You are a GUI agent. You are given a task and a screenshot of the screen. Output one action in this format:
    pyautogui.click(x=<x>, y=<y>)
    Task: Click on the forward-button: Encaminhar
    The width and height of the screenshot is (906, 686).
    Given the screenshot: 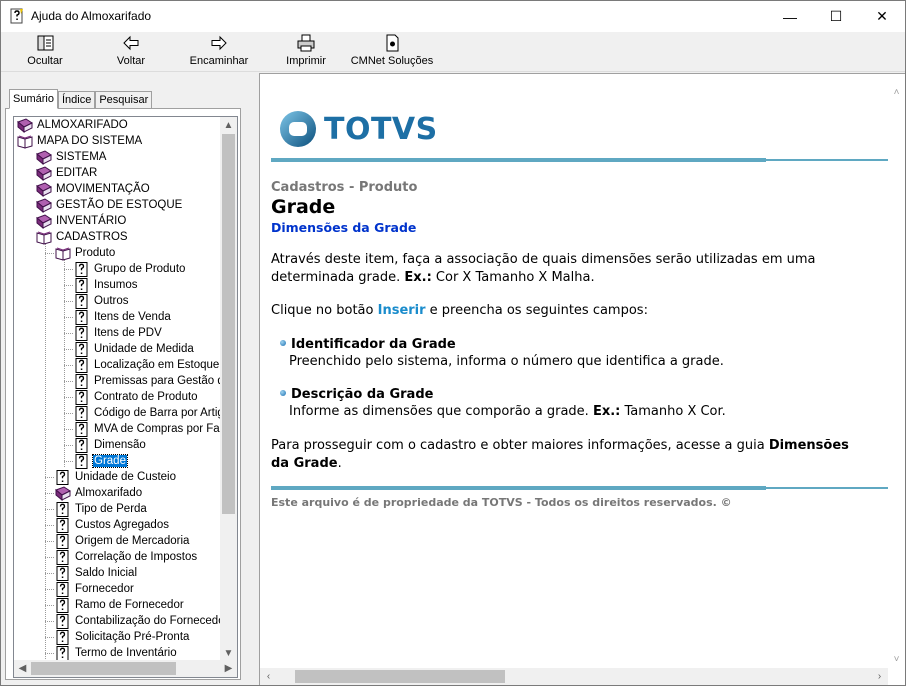 What is the action you would take?
    pyautogui.click(x=219, y=52)
    